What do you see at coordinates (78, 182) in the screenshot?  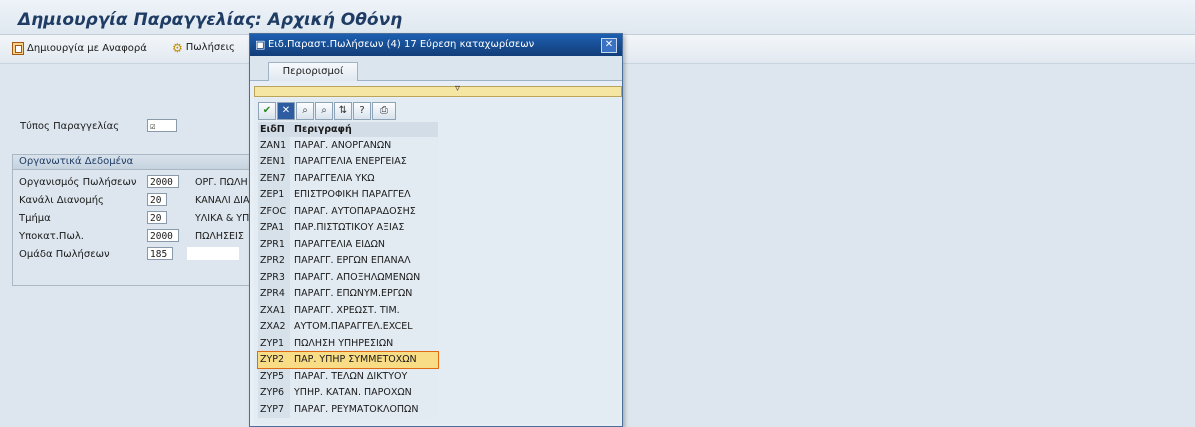 I see `sales-org-label: Οργανισμός Πωλήσεων` at bounding box center [78, 182].